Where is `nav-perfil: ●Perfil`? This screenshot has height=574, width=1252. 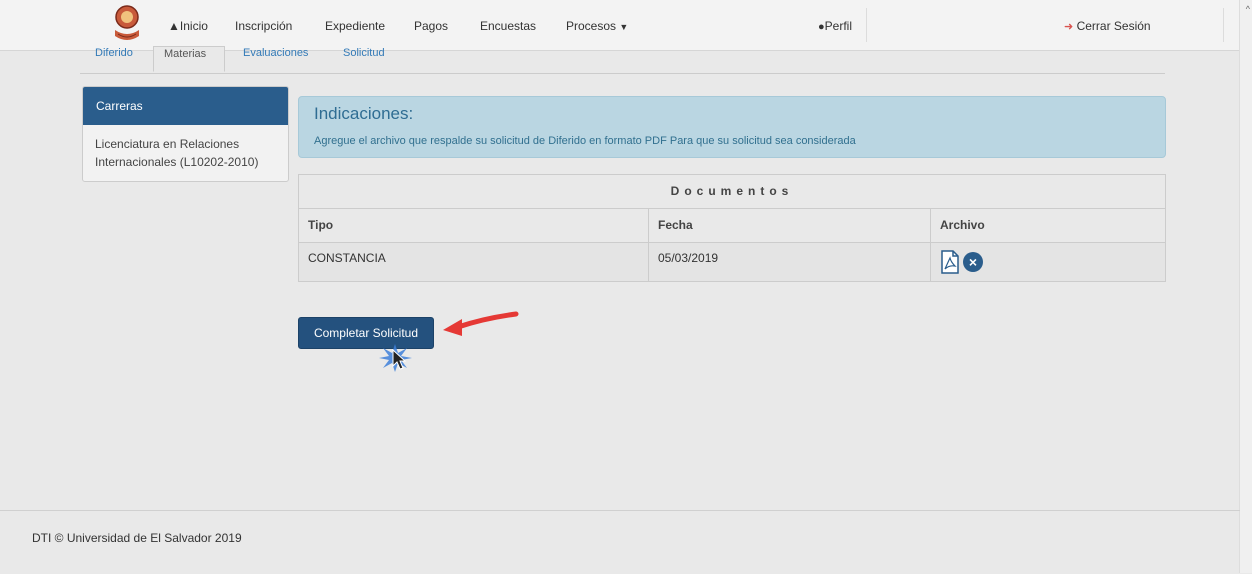 nav-perfil: ●Perfil is located at coordinates (835, 26).